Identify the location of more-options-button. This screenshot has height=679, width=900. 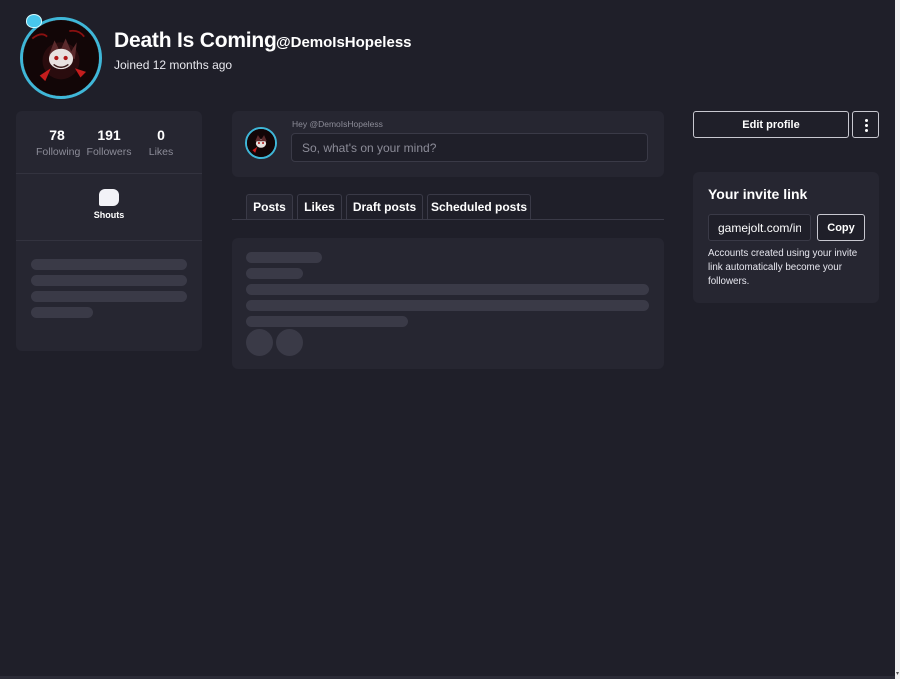
(865, 124).